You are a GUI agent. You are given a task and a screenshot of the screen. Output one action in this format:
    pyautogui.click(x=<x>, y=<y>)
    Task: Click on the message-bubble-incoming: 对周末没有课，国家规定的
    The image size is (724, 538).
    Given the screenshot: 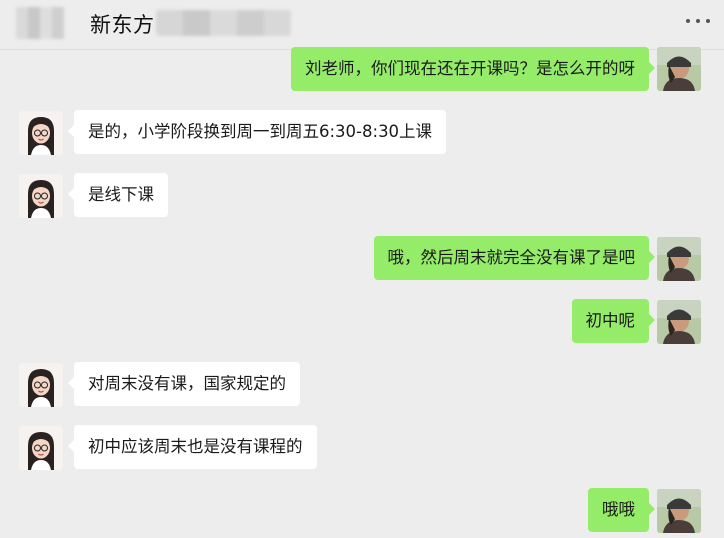 What is the action you would take?
    pyautogui.click(x=184, y=384)
    